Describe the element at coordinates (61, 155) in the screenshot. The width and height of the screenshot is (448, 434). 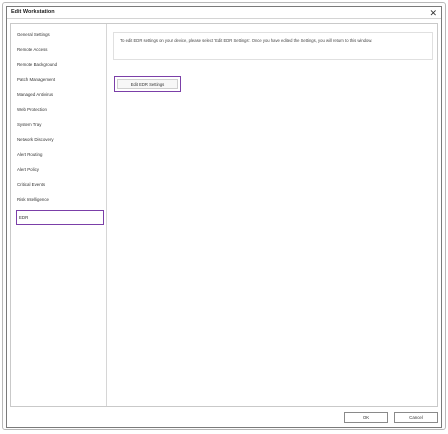
I see `sidebar-item-alert-routing: Alert Routing` at that location.